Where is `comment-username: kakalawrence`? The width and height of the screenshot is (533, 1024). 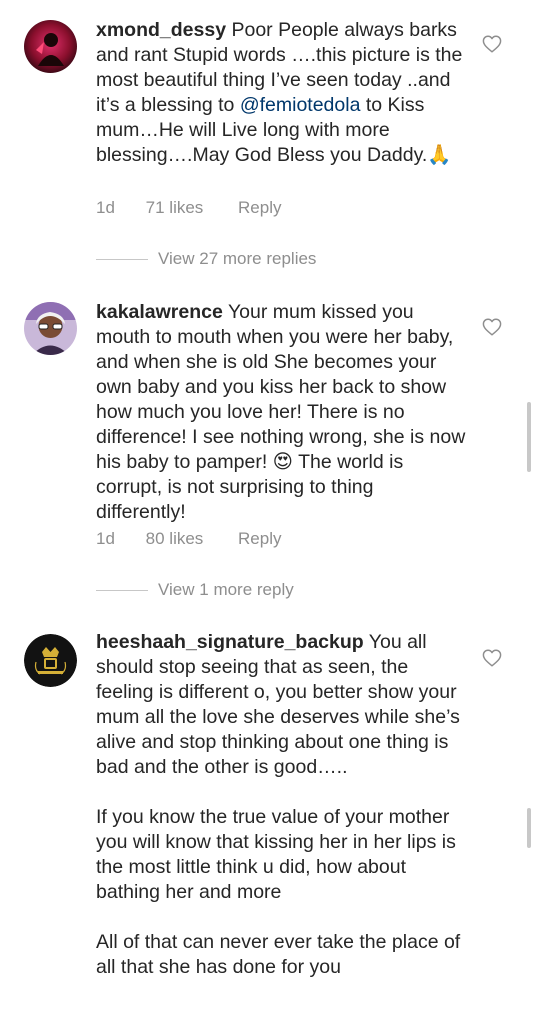 comment-username: kakalawrence is located at coordinates (159, 312).